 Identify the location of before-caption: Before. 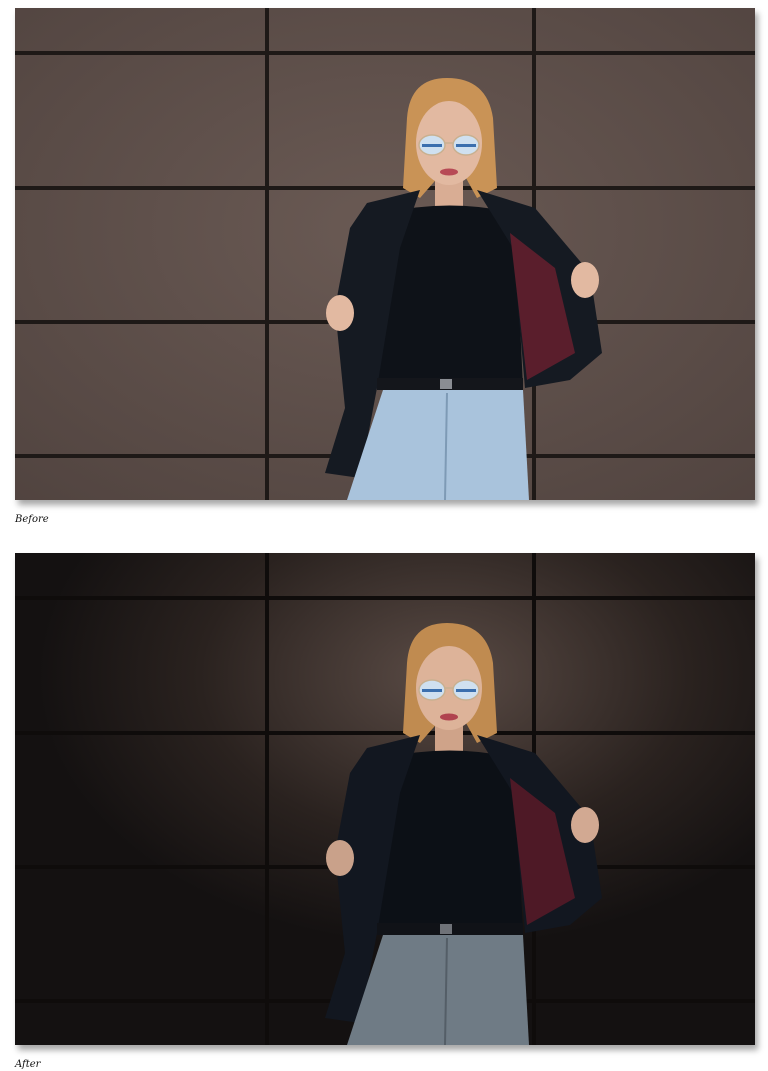
(32, 519).